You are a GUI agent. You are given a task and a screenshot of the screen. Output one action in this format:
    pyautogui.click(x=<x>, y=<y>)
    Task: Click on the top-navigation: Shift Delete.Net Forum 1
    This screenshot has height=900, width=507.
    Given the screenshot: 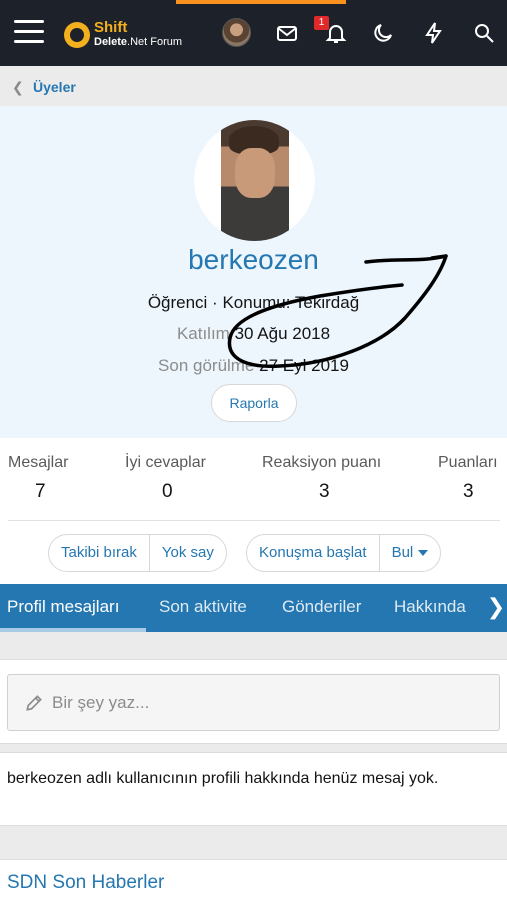 What is the action you would take?
    pyautogui.click(x=253, y=33)
    